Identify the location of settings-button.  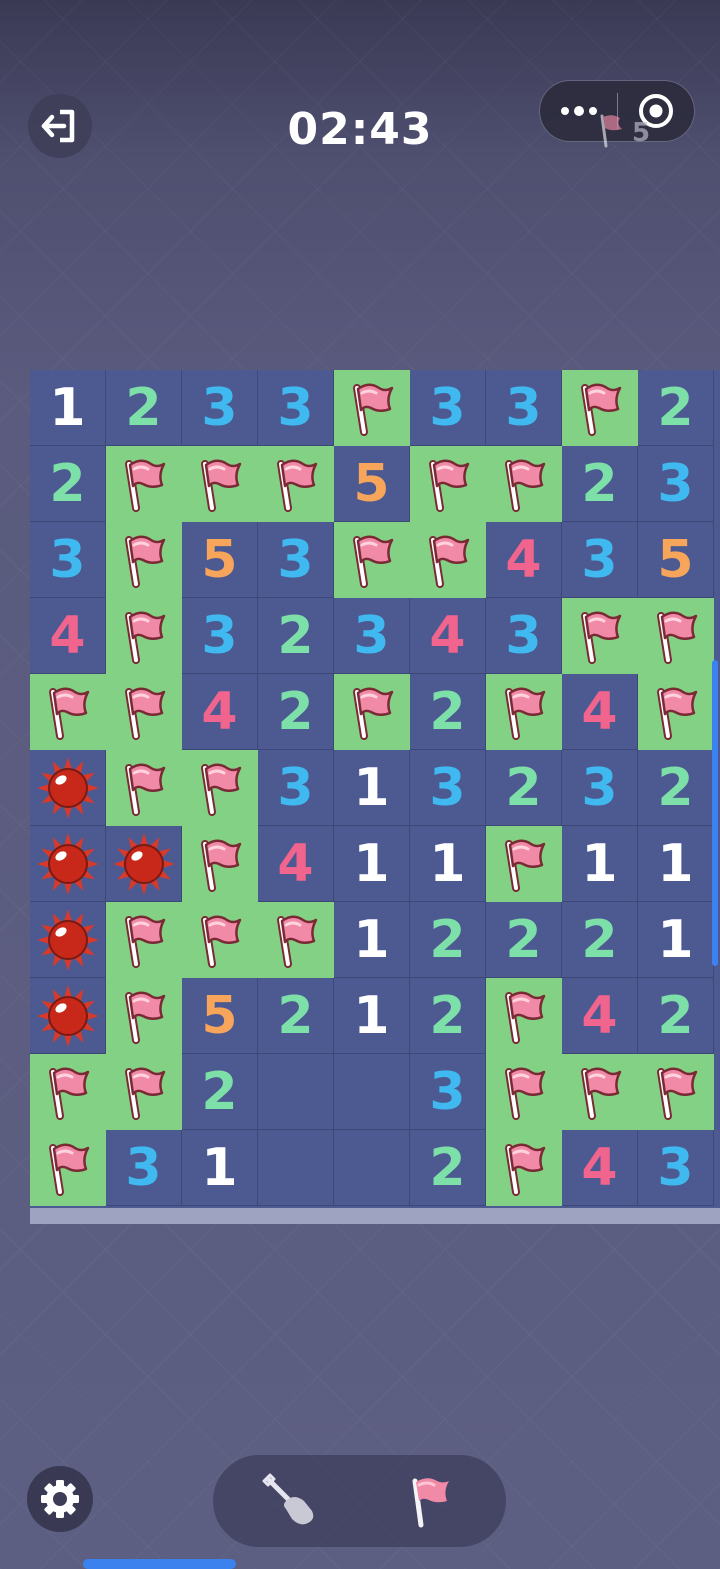
(60, 1499).